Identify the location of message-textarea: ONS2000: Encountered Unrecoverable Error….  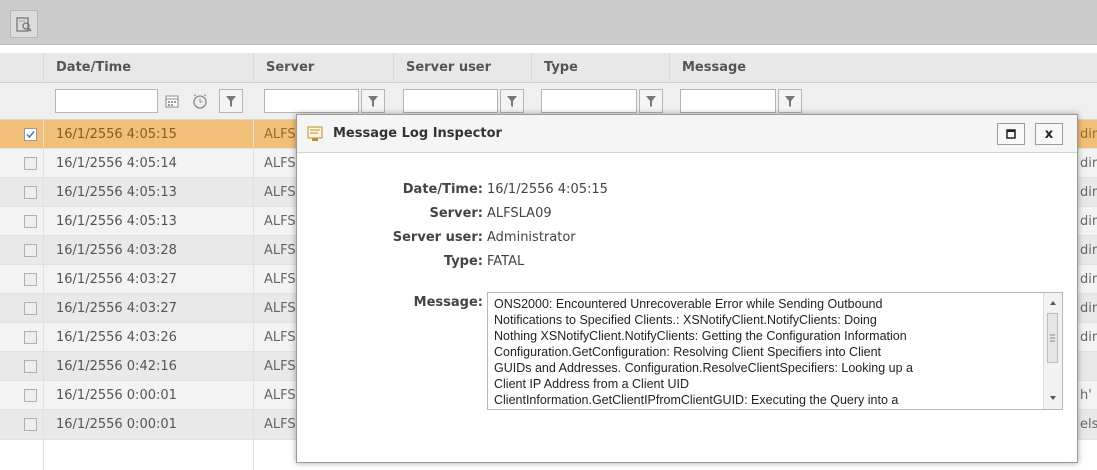
(775, 351).